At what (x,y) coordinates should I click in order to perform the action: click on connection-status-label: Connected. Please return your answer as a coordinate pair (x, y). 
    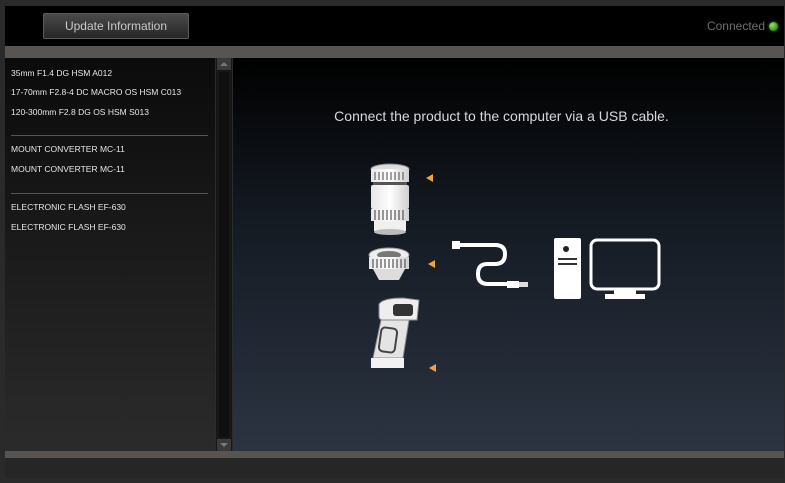
    Looking at the image, I should click on (735, 26).